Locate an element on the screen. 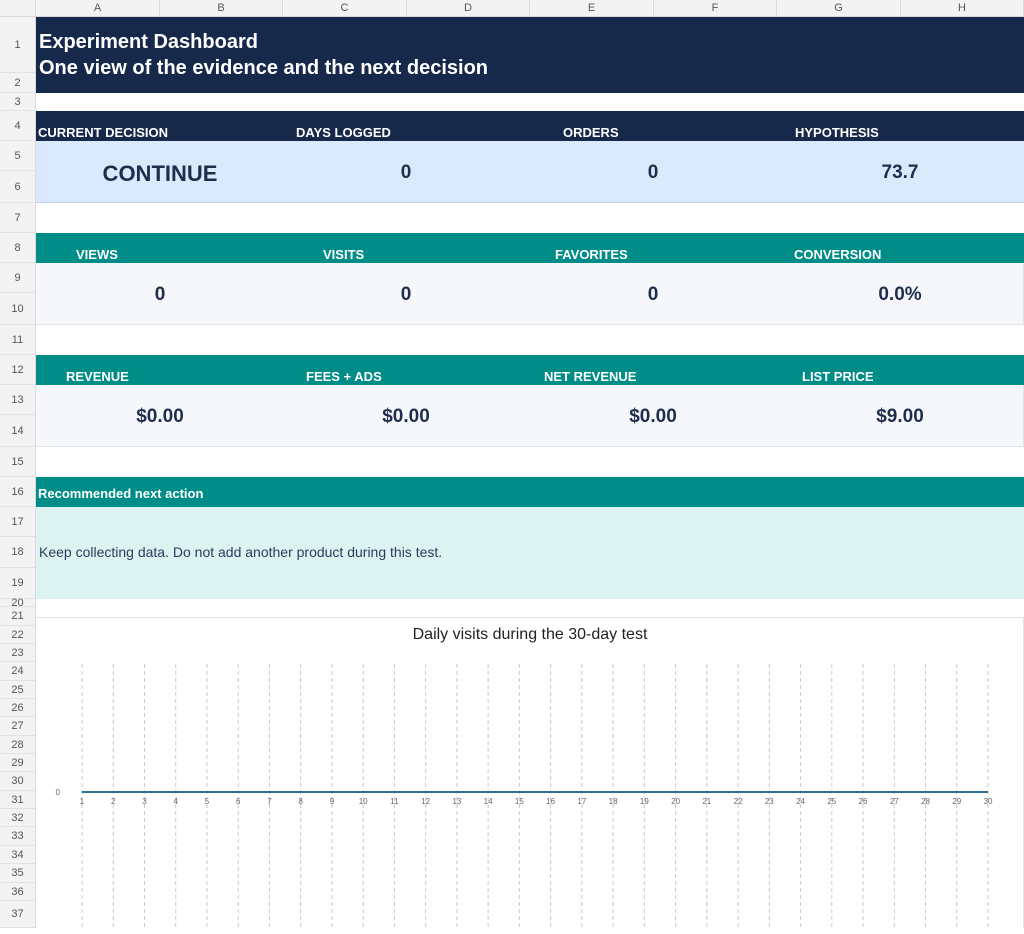 Image resolution: width=1024 pixels, height=934 pixels. x-tick-label: 22 is located at coordinates (738, 801).